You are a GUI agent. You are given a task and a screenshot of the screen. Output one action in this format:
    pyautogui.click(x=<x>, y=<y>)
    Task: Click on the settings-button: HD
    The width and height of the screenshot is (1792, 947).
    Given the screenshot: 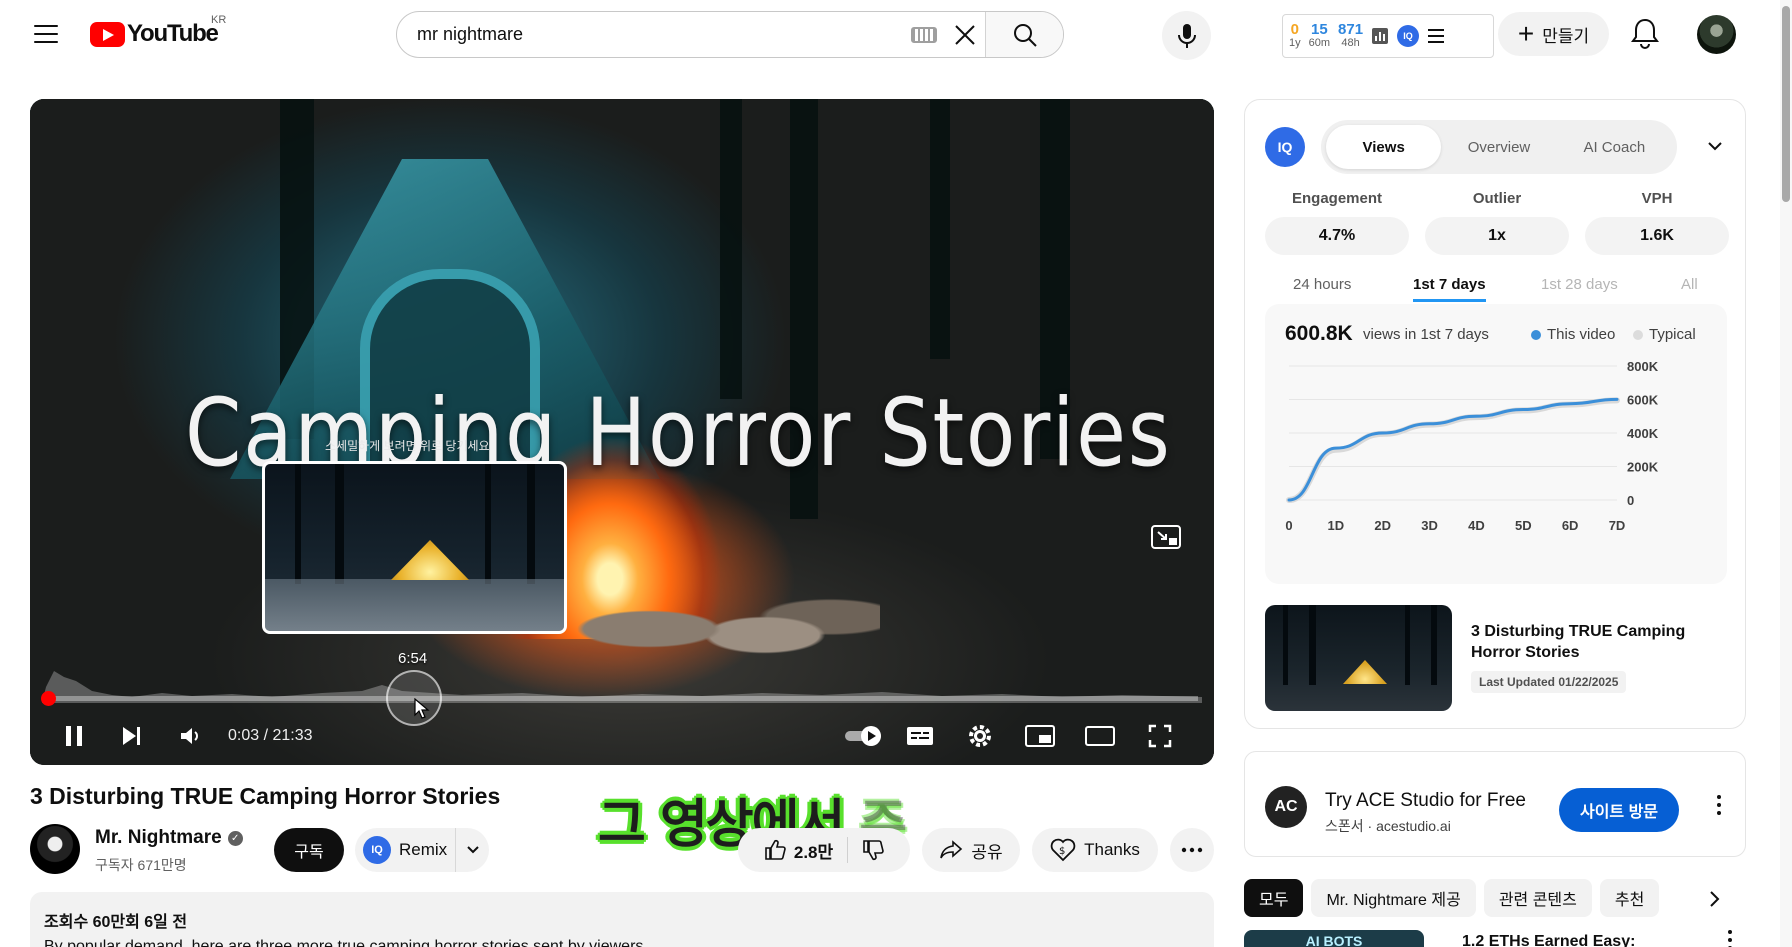 What is the action you would take?
    pyautogui.click(x=980, y=736)
    